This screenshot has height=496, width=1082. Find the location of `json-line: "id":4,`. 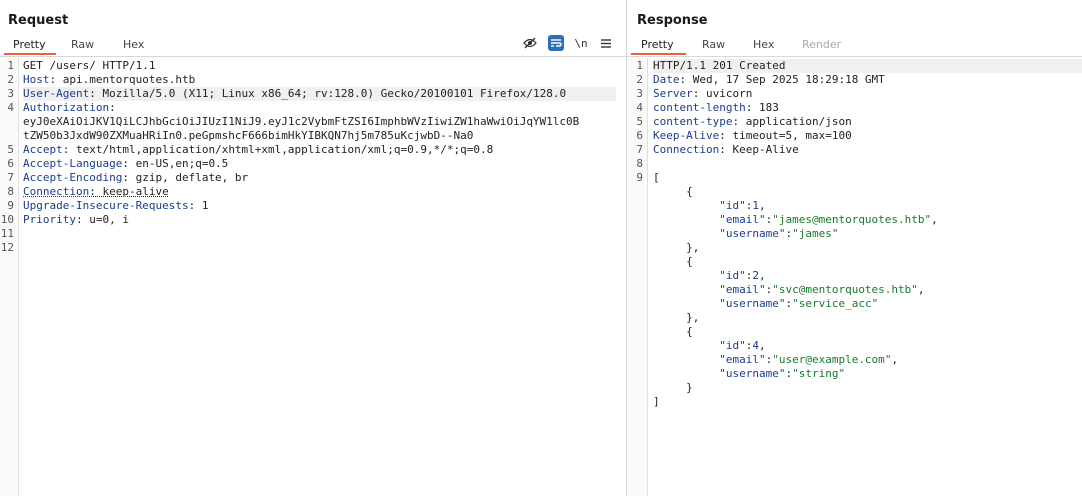

json-line: "id":4, is located at coordinates (742, 345).